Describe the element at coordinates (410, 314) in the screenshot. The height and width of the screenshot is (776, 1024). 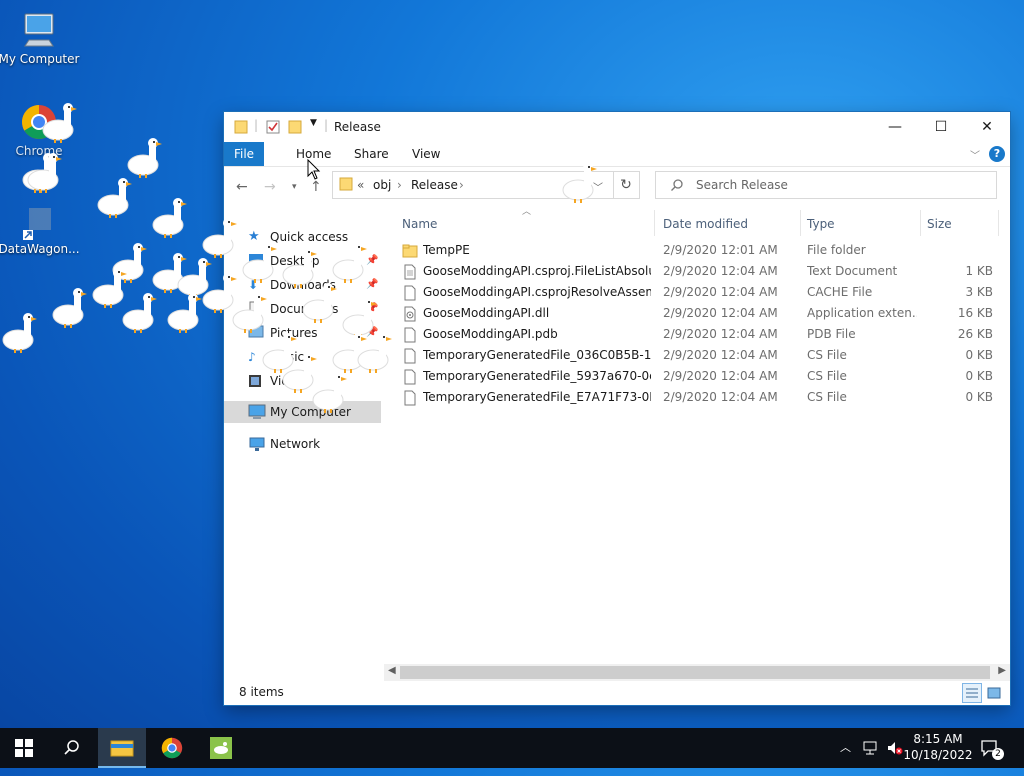
I see `dll-file-icon` at that location.